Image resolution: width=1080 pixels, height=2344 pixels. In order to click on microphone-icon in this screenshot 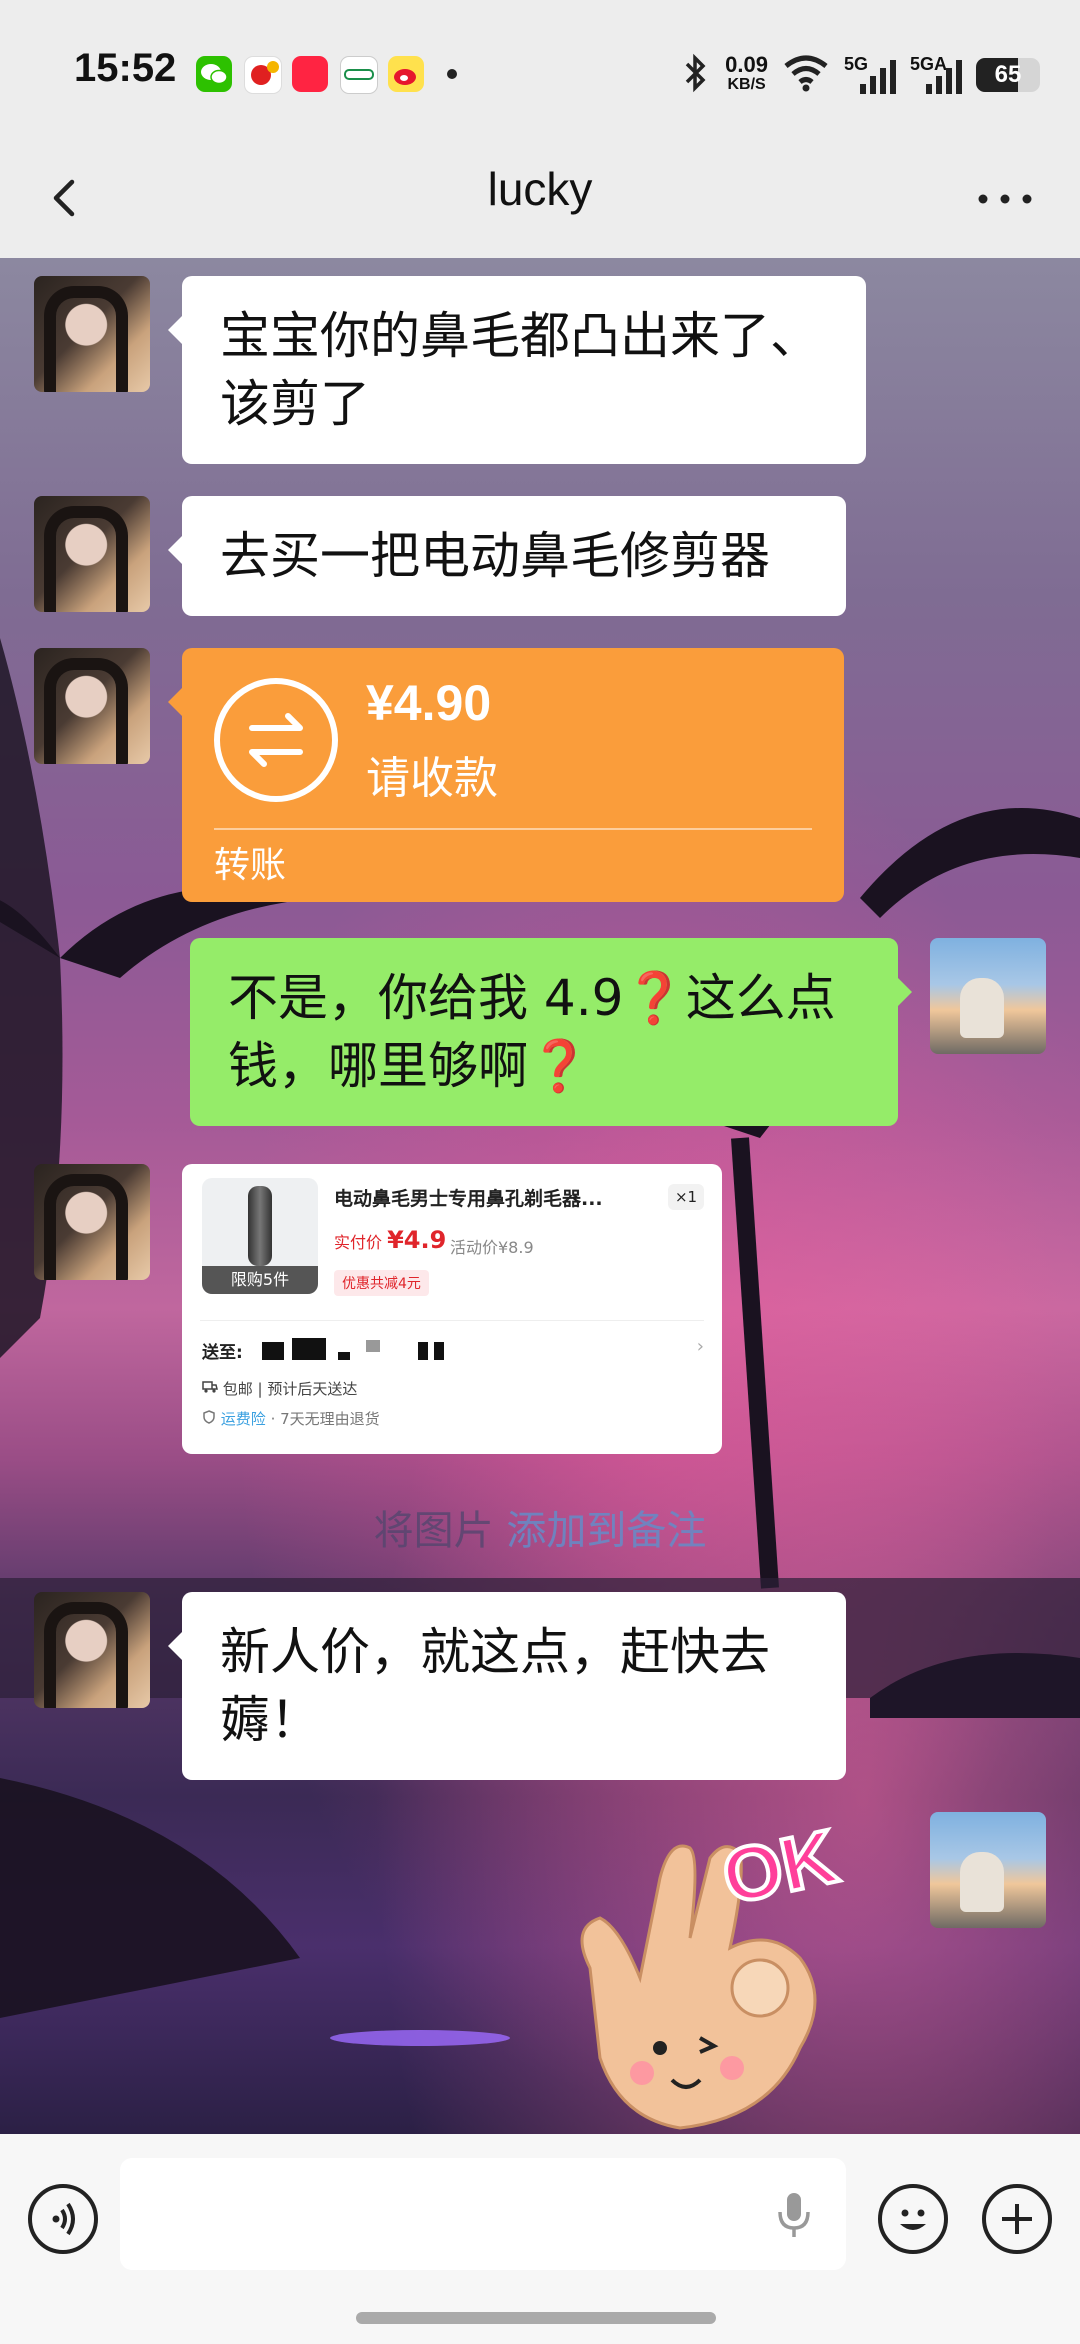, I will do `click(794, 2215)`.